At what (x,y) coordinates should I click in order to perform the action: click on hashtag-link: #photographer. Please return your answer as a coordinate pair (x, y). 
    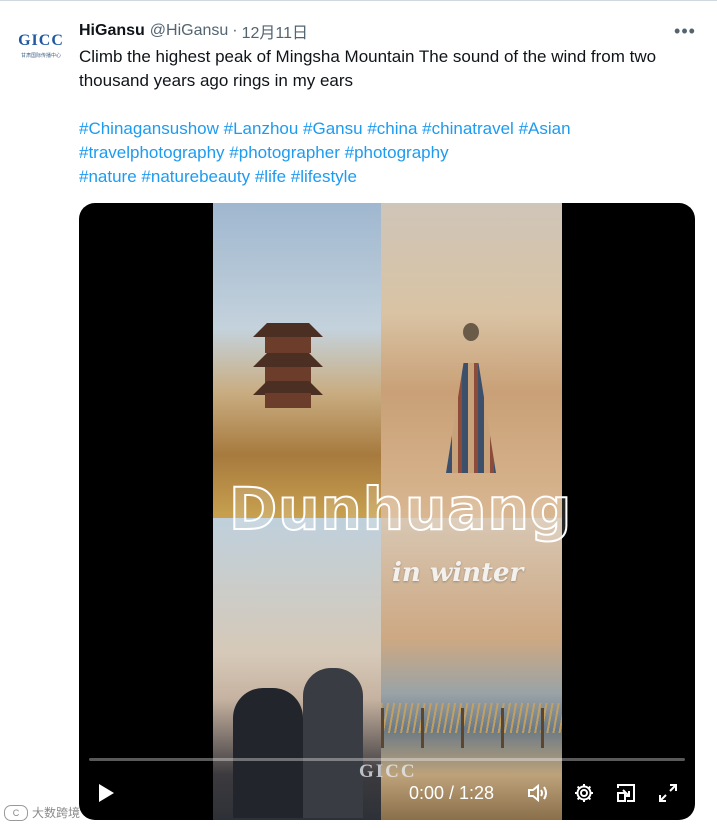
    Looking at the image, I should click on (284, 152).